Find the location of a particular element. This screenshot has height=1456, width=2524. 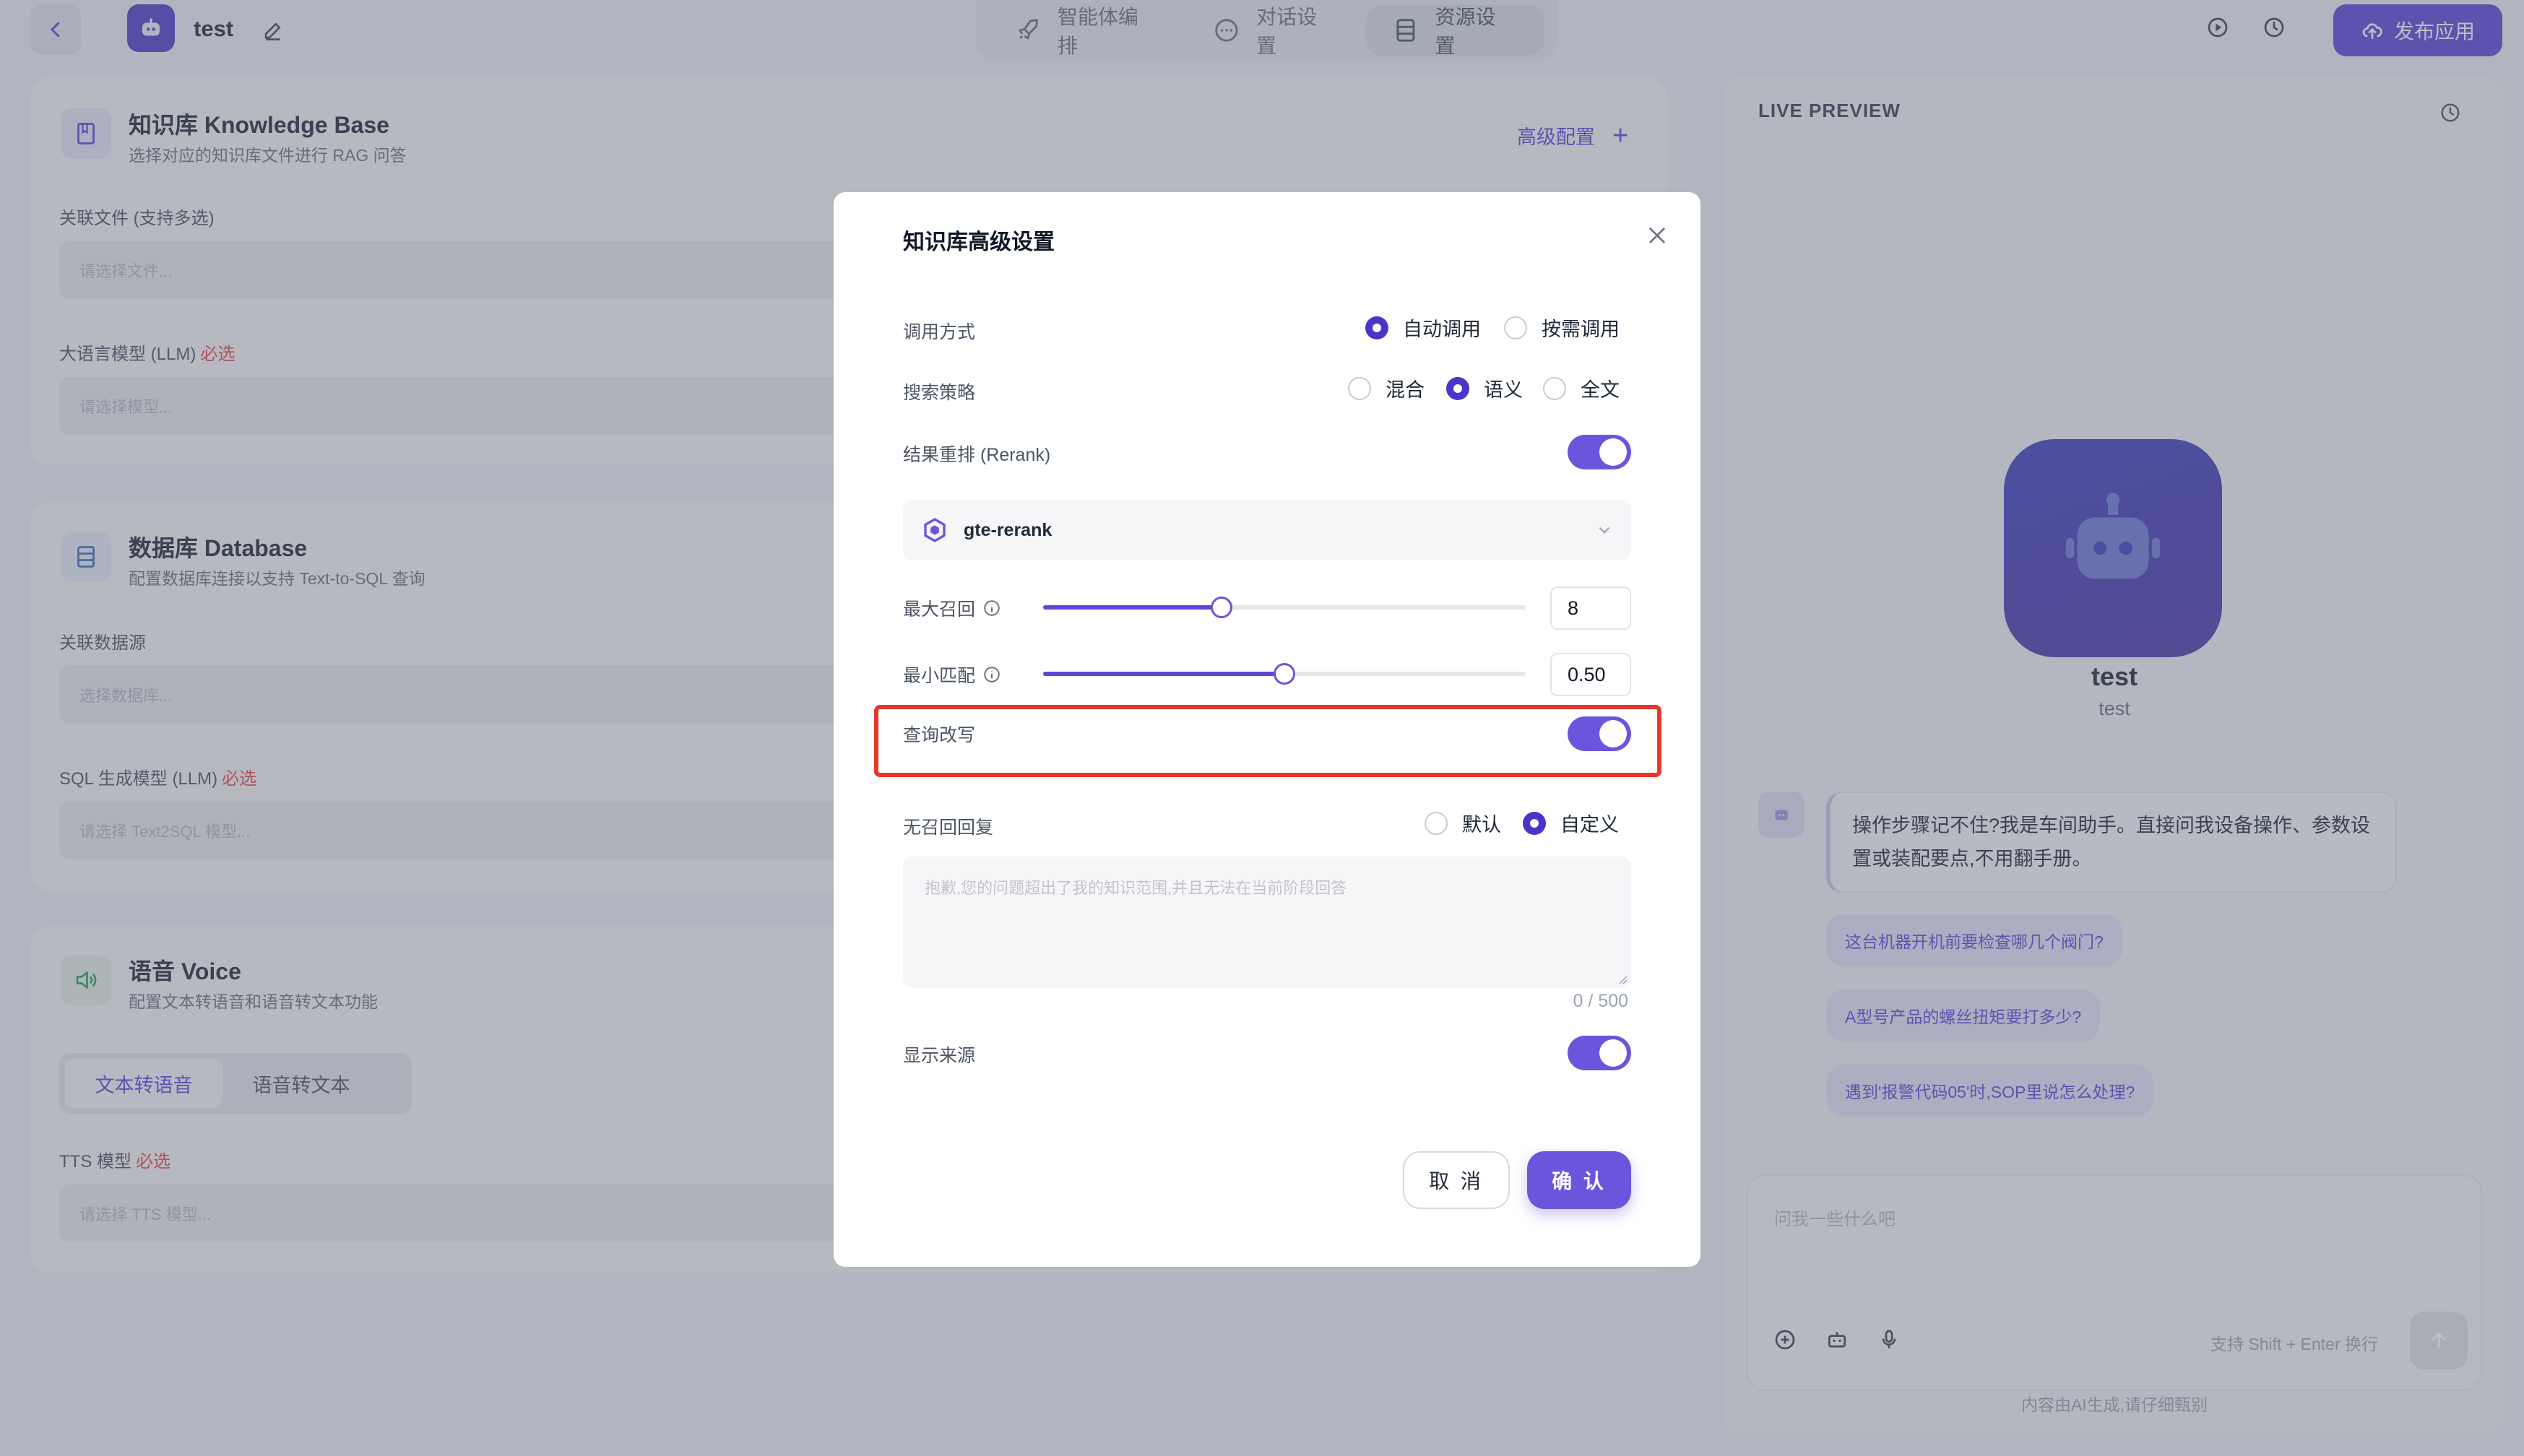

close-button is located at coordinates (1657, 235).